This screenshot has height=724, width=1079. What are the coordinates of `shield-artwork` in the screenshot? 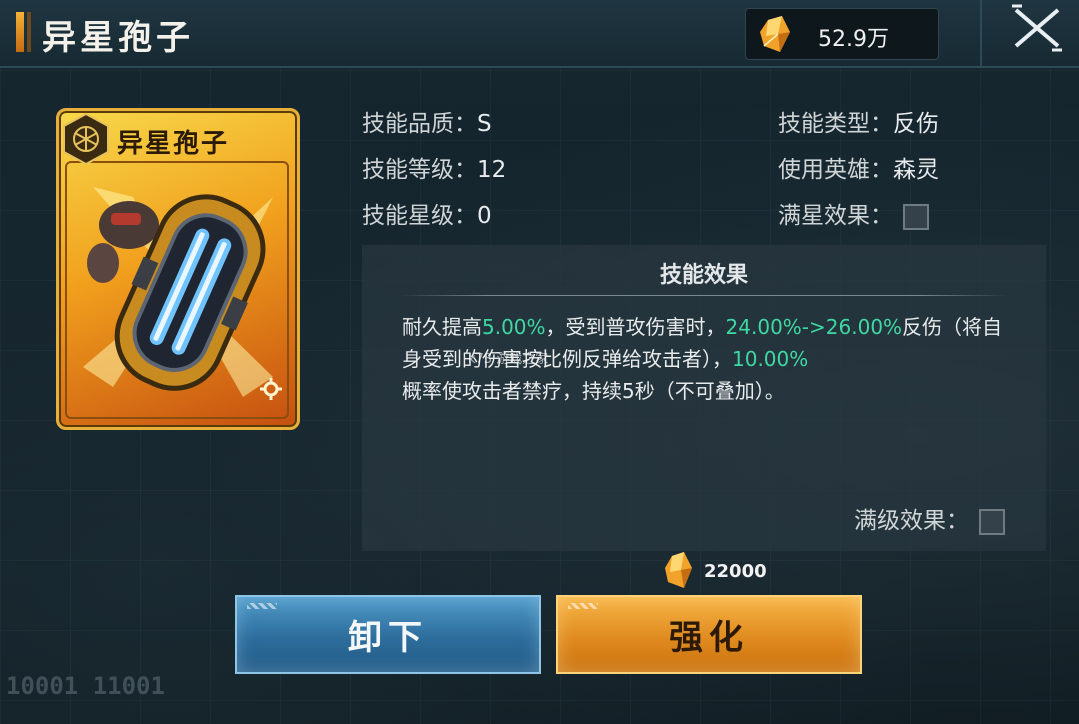 It's located at (178, 292).